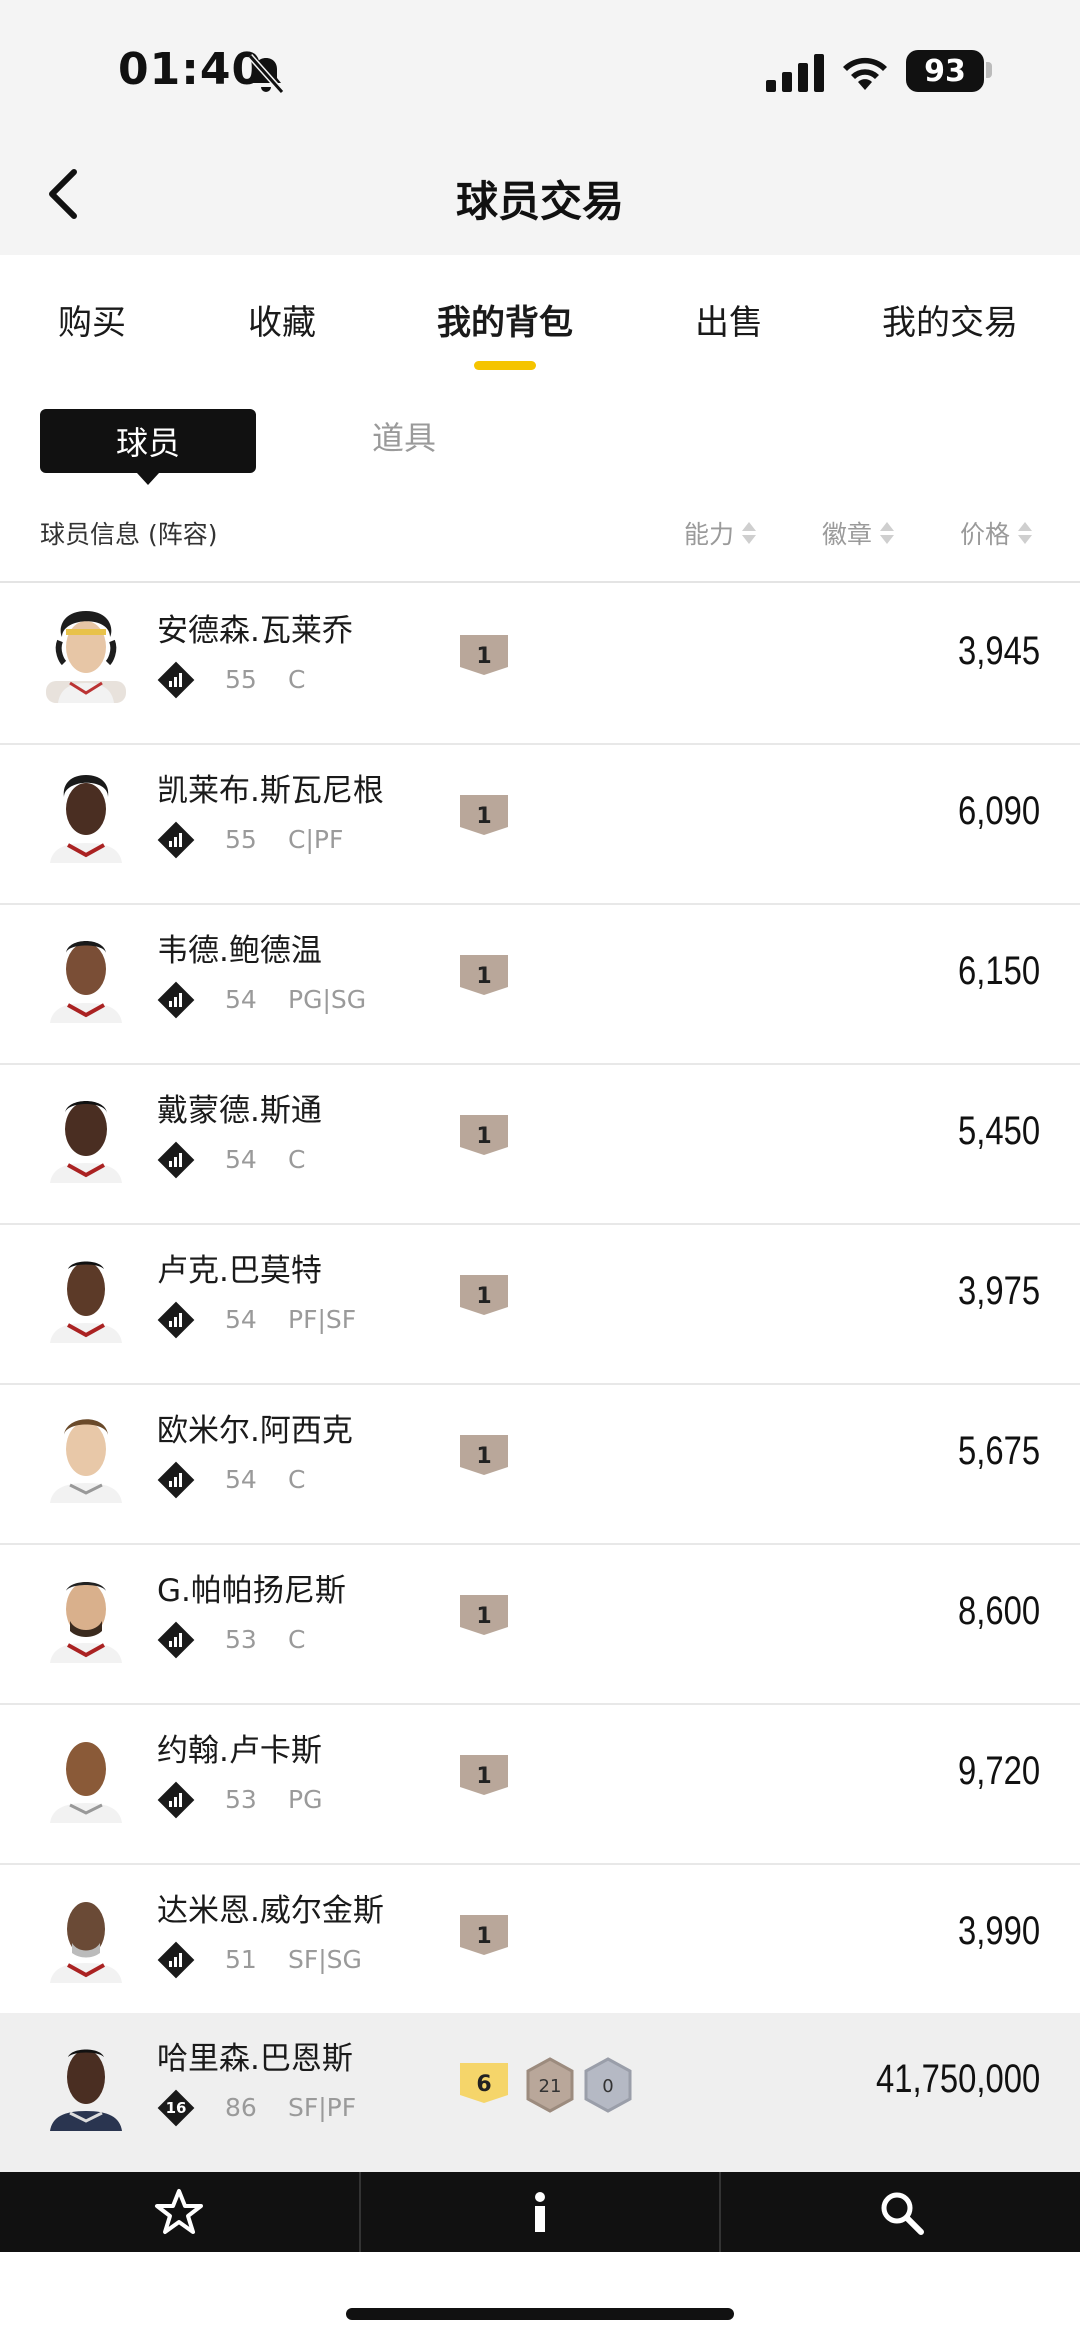  What do you see at coordinates (239, 951) in the screenshot?
I see `player-name: 韦德.鲍德温` at bounding box center [239, 951].